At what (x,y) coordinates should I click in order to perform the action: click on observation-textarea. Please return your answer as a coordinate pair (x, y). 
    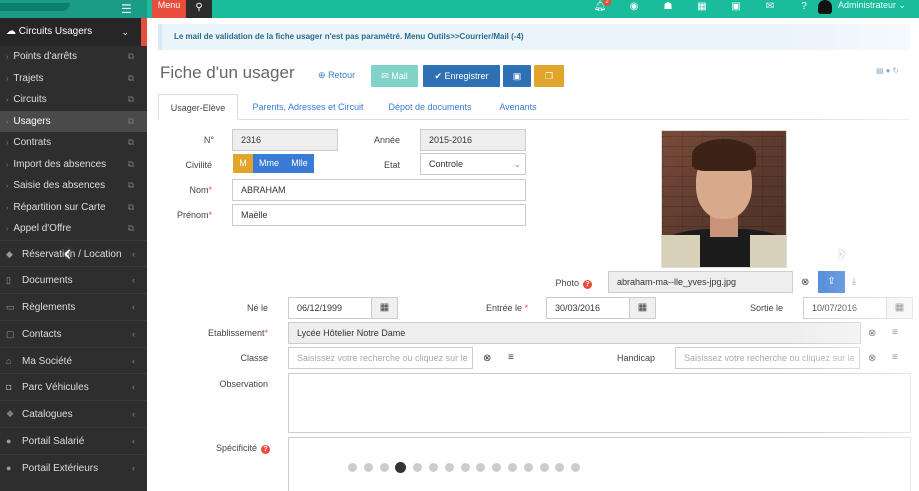
    Looking at the image, I should click on (599, 403).